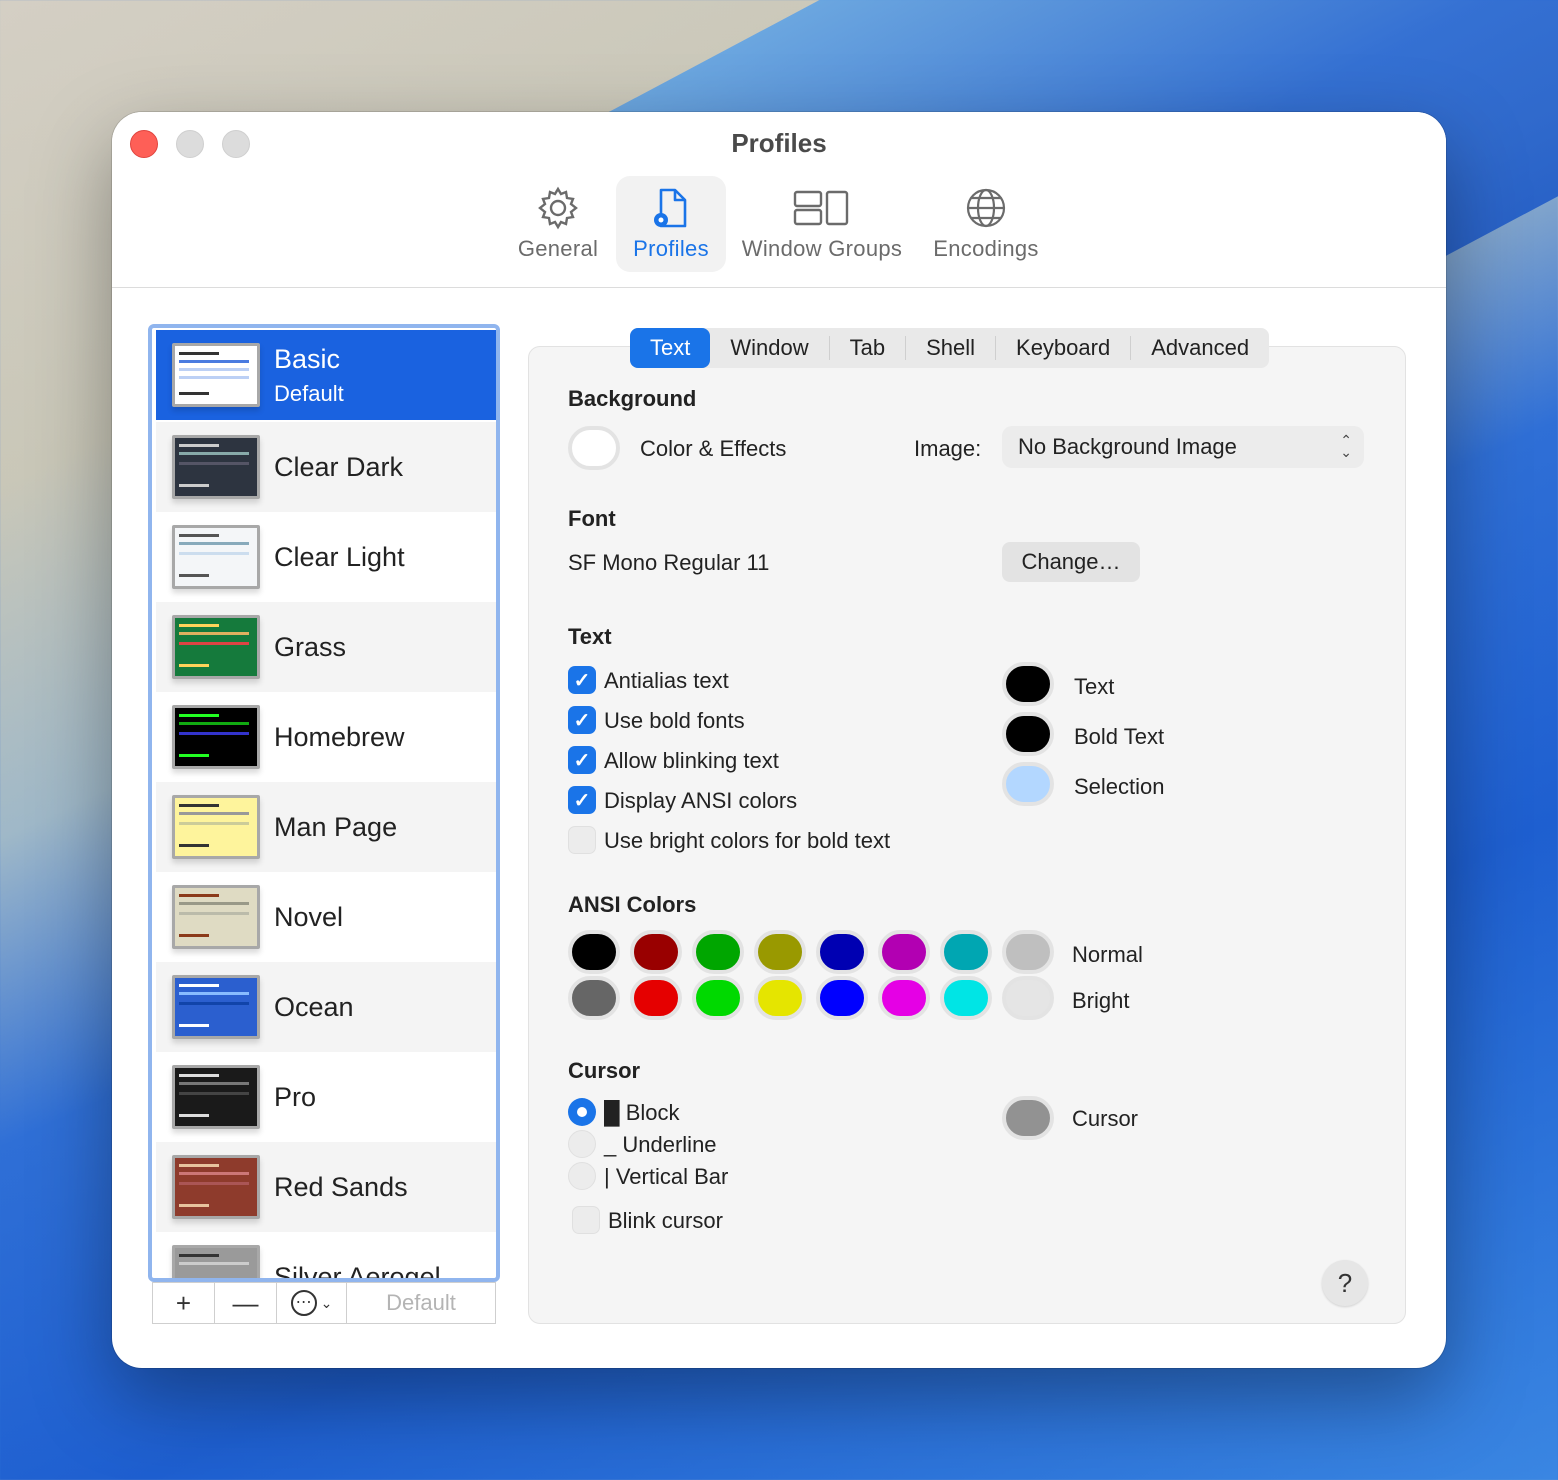  I want to click on up-down-chevron-icon: ⌃ ⌄, so click(1346, 446).